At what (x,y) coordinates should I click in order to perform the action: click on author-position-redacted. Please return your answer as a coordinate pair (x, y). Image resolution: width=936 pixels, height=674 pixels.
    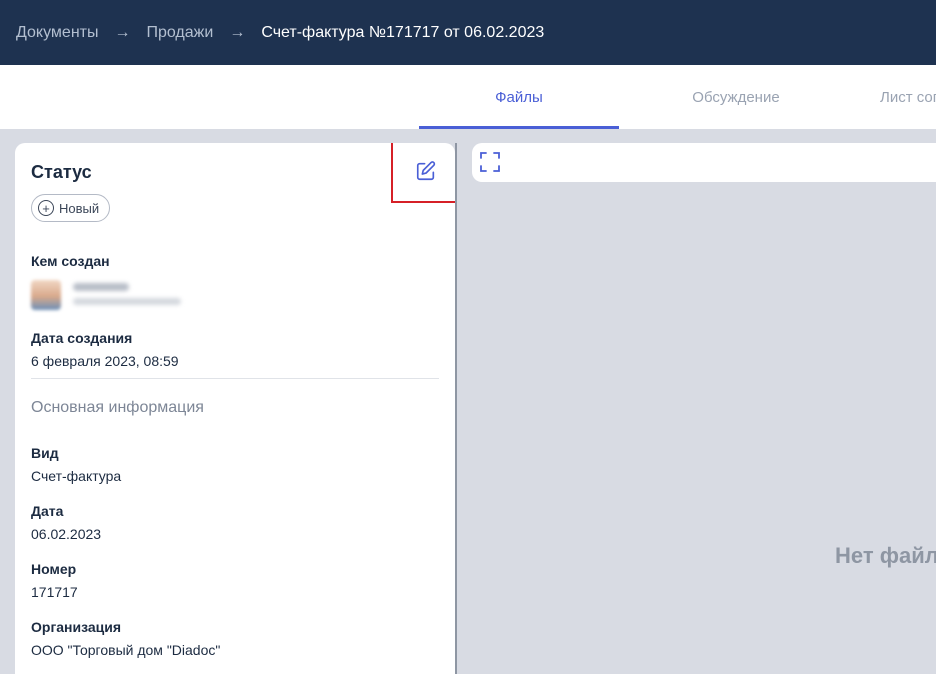
    Looking at the image, I should click on (127, 301).